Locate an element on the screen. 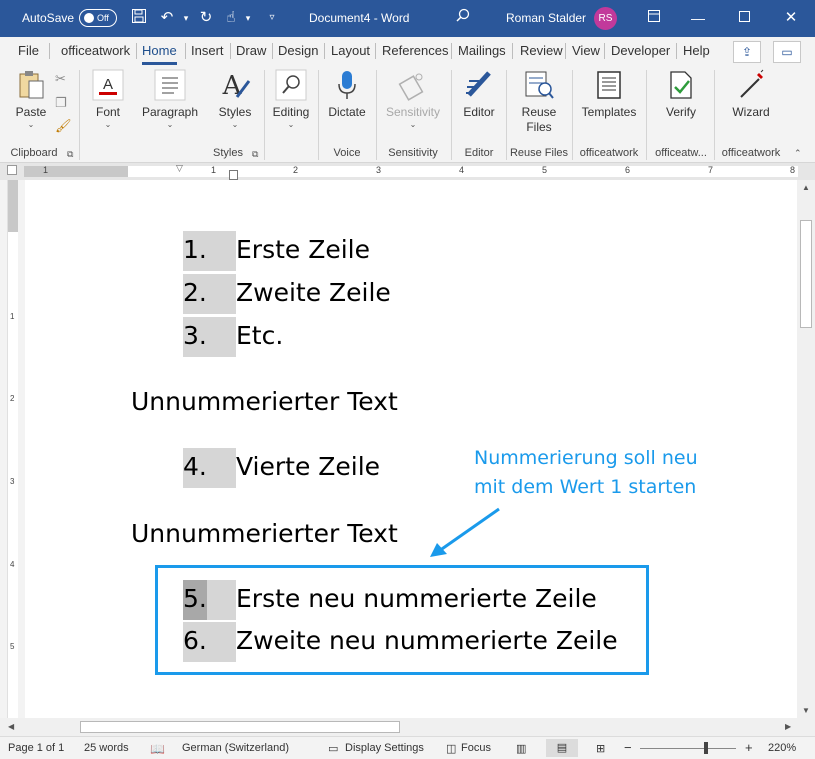 This screenshot has width=815, height=759. list-number: 2. is located at coordinates (195, 292).